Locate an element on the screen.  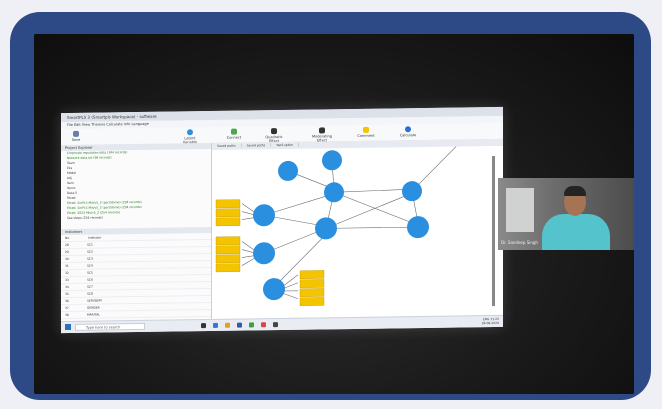
row-indicator: SC2 is located at coordinates (90, 251).